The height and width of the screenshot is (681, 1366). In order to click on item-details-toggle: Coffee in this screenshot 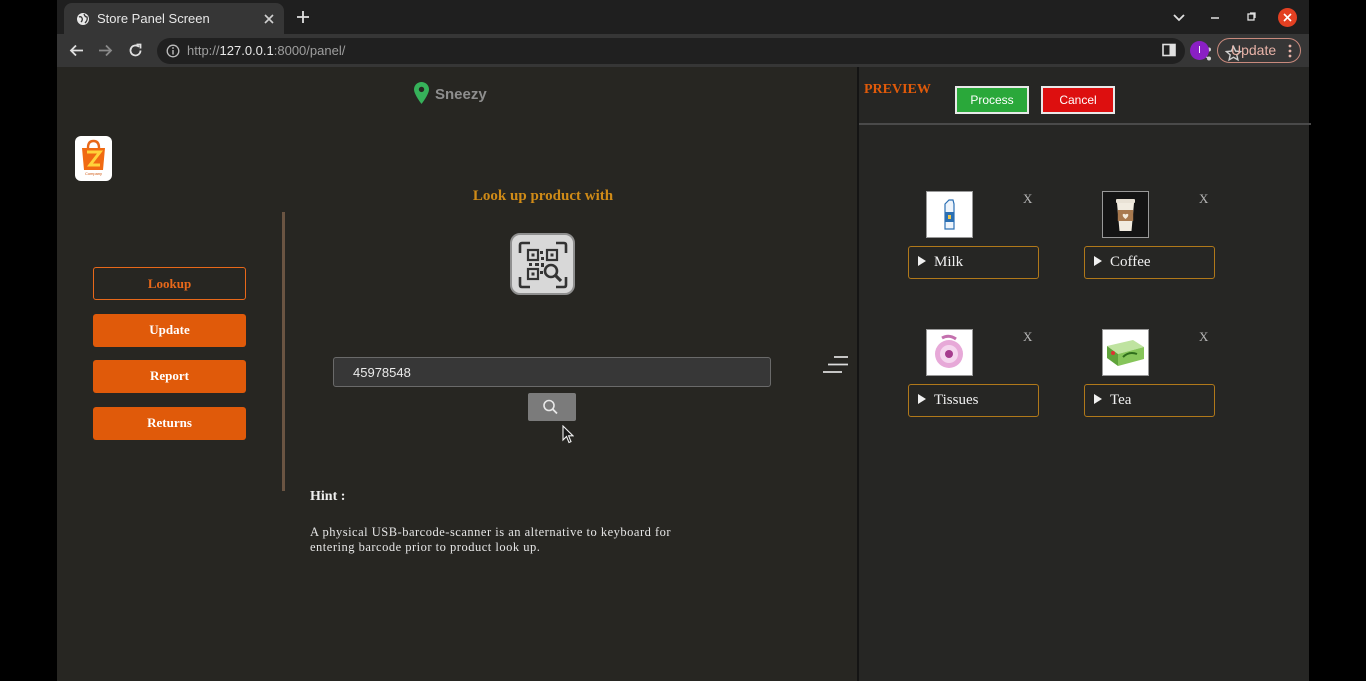, I will do `click(1149, 262)`.